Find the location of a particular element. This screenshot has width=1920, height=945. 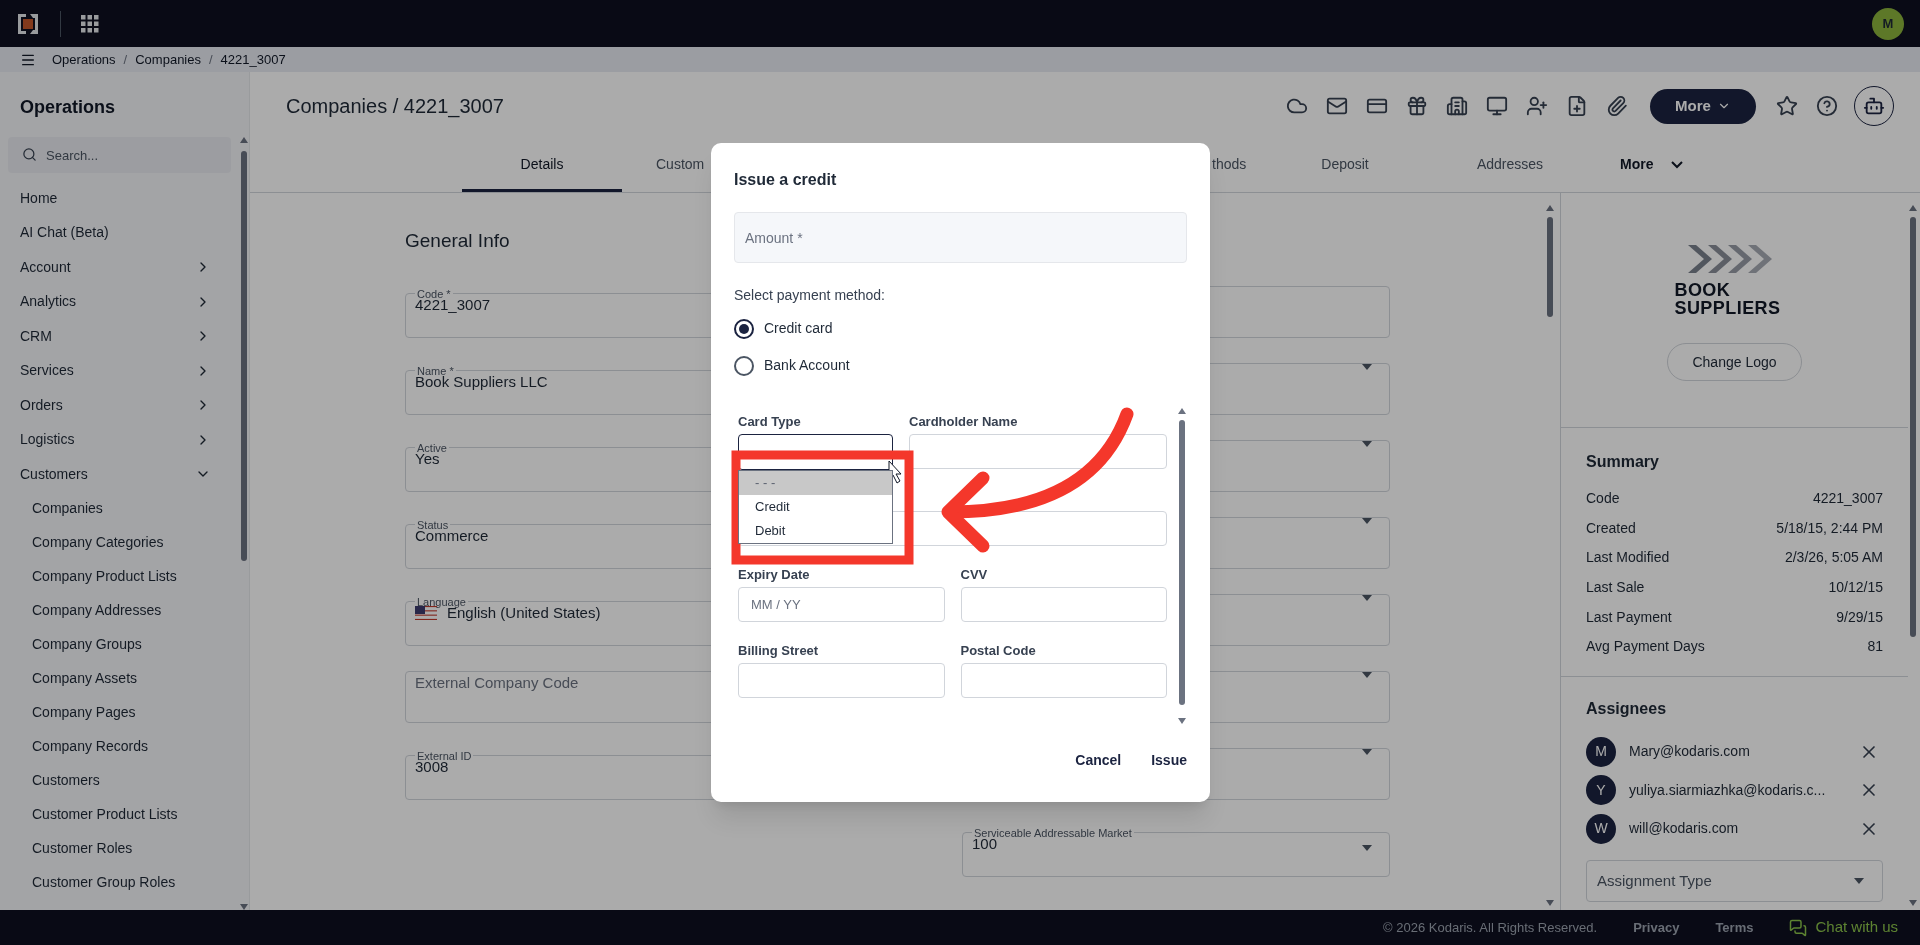

sidebar-title: Operations is located at coordinates (68, 107).